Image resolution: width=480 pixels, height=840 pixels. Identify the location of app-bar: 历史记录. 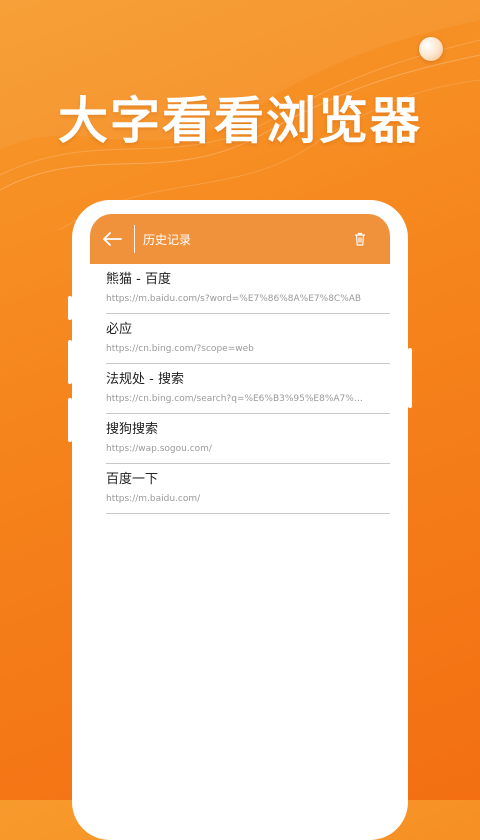
(240, 239).